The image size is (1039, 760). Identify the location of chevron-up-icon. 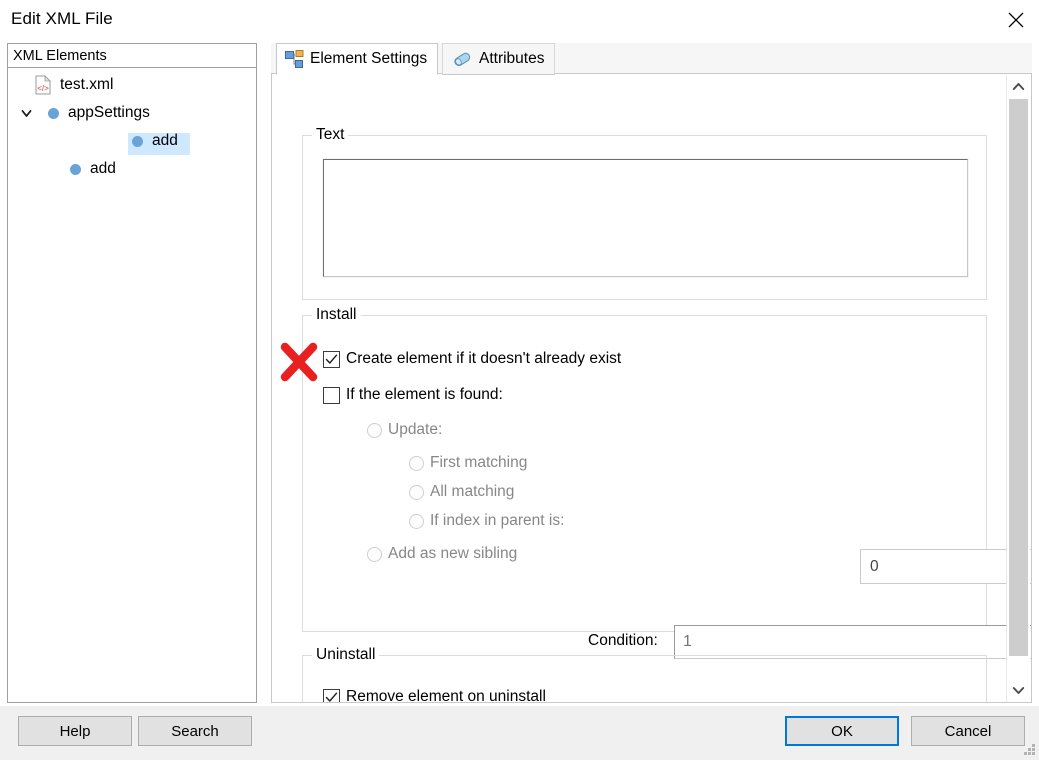
(1018, 86).